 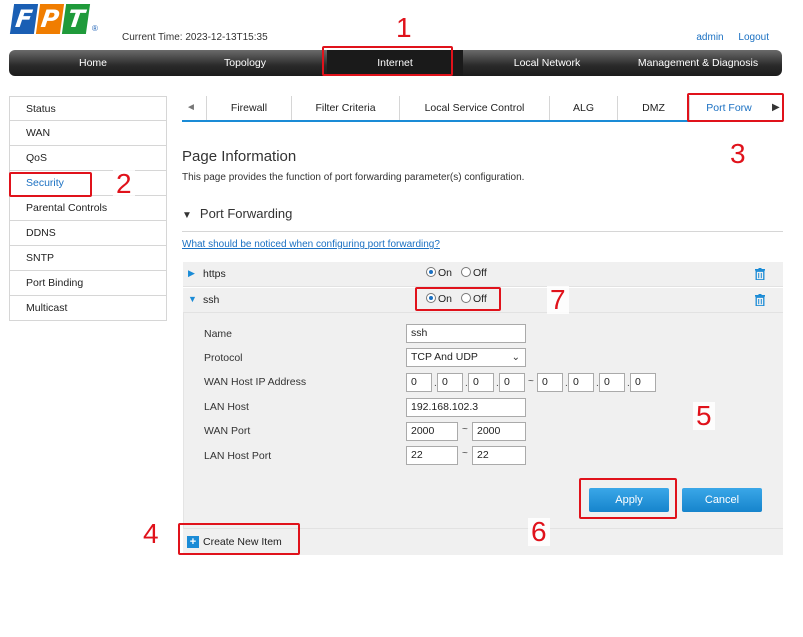 What do you see at coordinates (93, 63) in the screenshot?
I see `nav-home: Home` at bounding box center [93, 63].